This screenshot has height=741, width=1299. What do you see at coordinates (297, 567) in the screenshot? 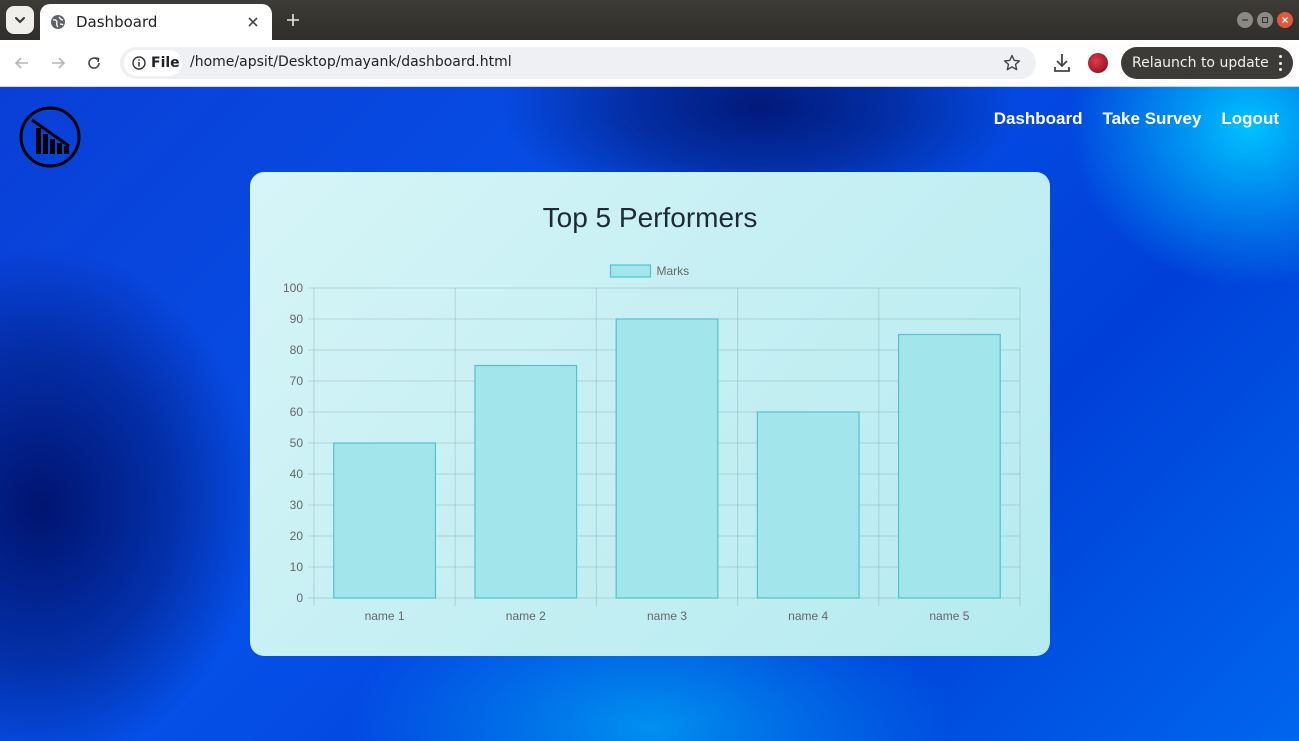
I see `y-tick-label: 10` at bounding box center [297, 567].